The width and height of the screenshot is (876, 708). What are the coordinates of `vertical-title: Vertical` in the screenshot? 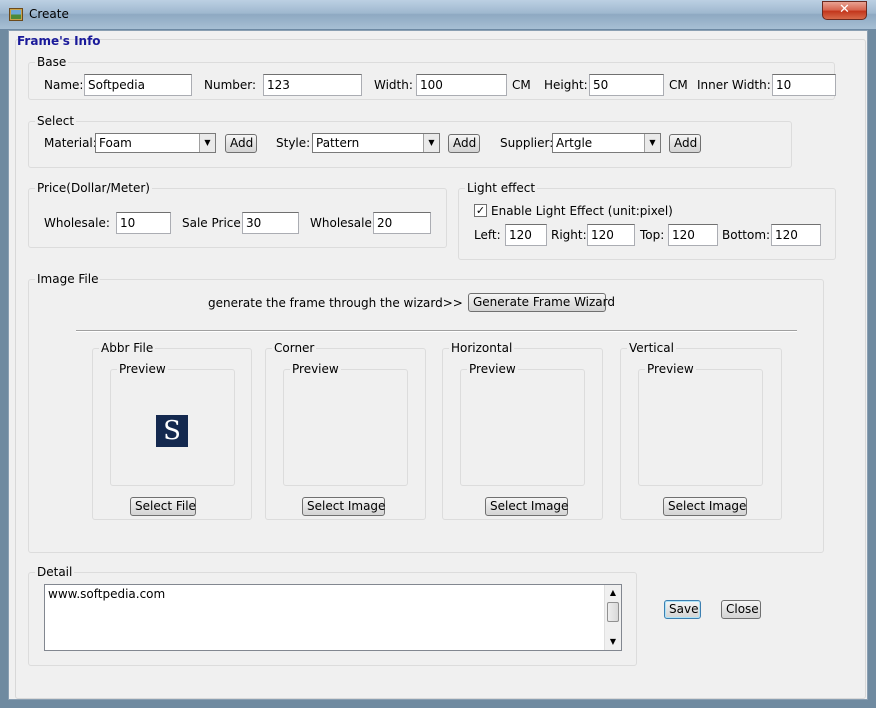 It's located at (651, 348).